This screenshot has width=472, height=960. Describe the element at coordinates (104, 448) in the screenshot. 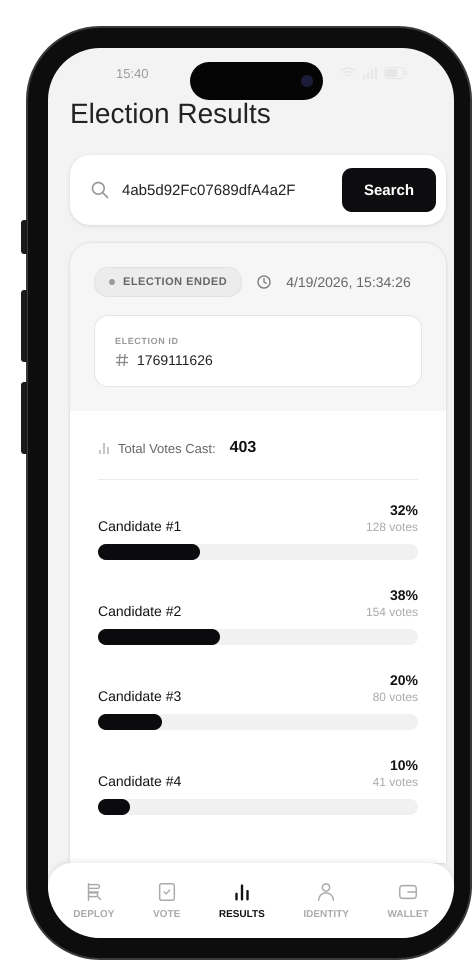

I see `bar-chart-icon` at that location.